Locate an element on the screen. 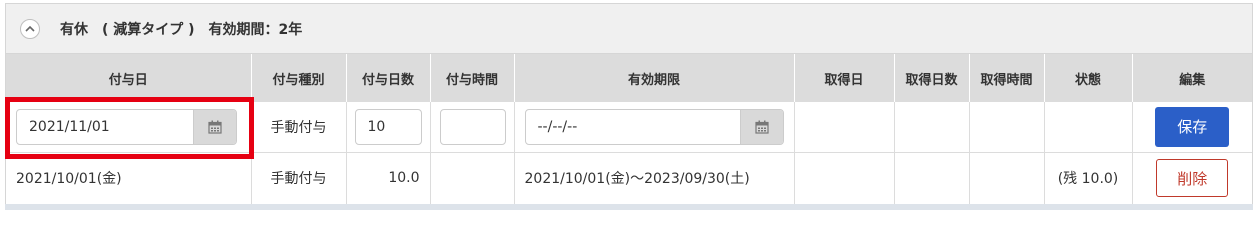 Image resolution: width=1259 pixels, height=240 pixels. expiry-cell: 2021/10/01(金)～2023/09/30(土) is located at coordinates (654, 178).